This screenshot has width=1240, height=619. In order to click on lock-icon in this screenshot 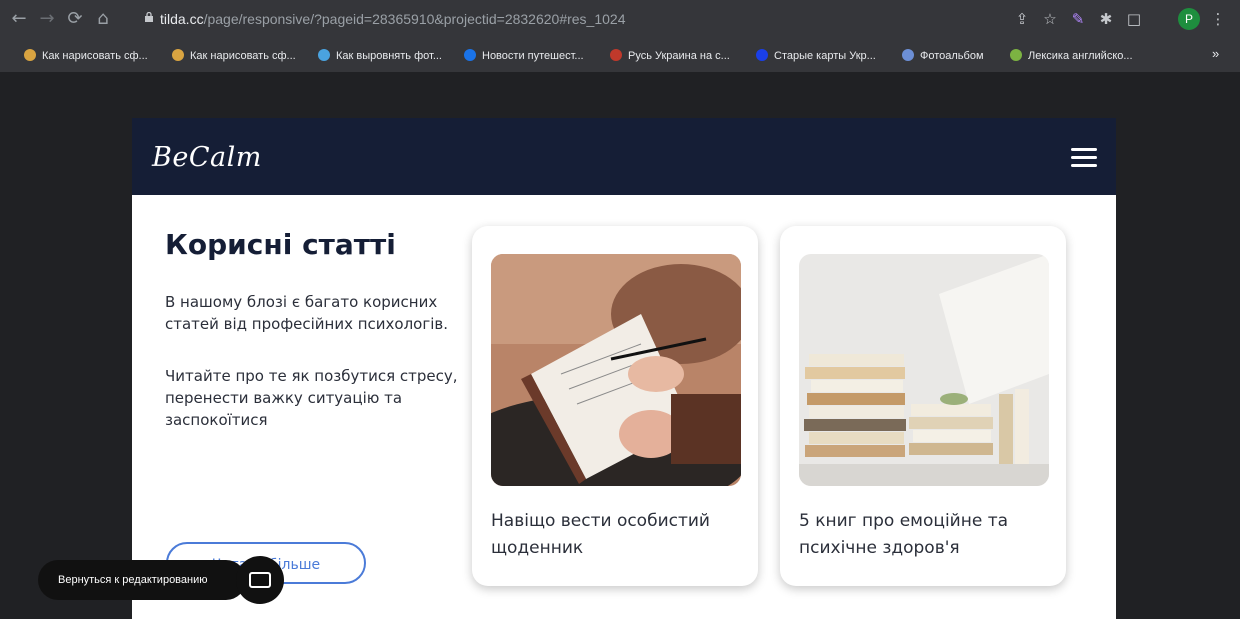, I will do `click(149, 17)`.